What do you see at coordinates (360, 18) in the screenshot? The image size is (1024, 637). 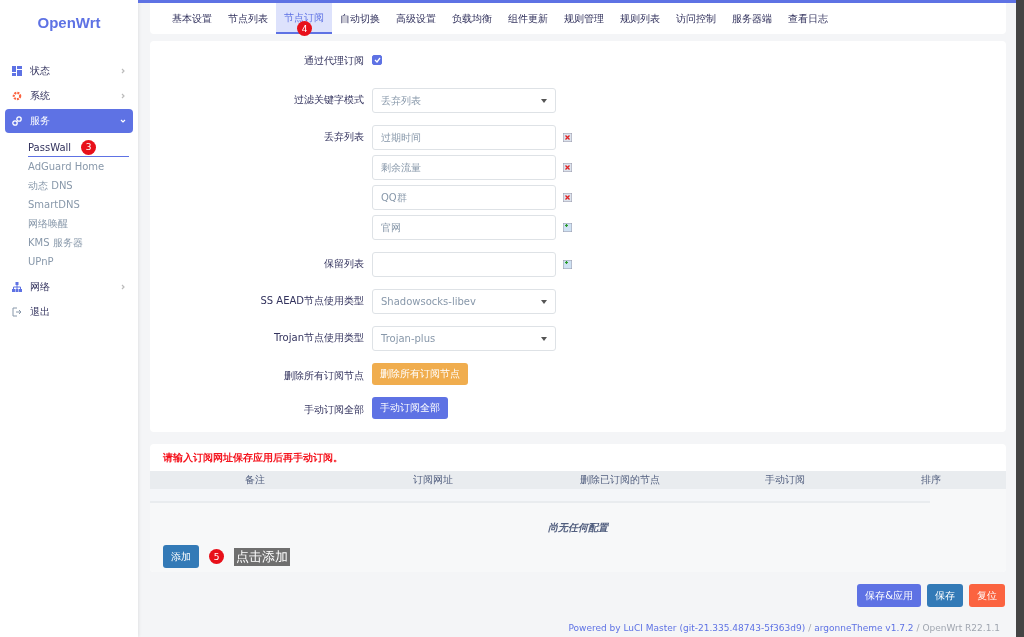 I see `tab: 自动切换` at bounding box center [360, 18].